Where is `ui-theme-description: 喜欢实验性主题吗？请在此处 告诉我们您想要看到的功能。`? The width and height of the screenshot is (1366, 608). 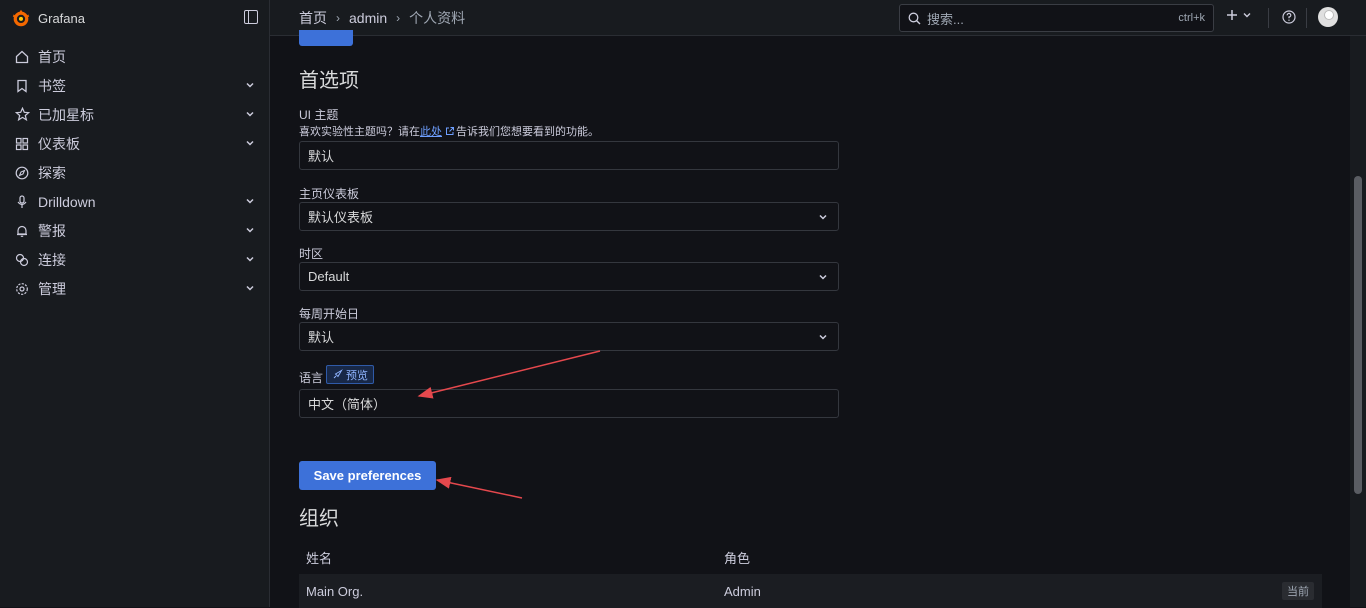 ui-theme-description: 喜欢实验性主题吗？请在此处 告诉我们您想要看到的功能。 is located at coordinates (449, 131).